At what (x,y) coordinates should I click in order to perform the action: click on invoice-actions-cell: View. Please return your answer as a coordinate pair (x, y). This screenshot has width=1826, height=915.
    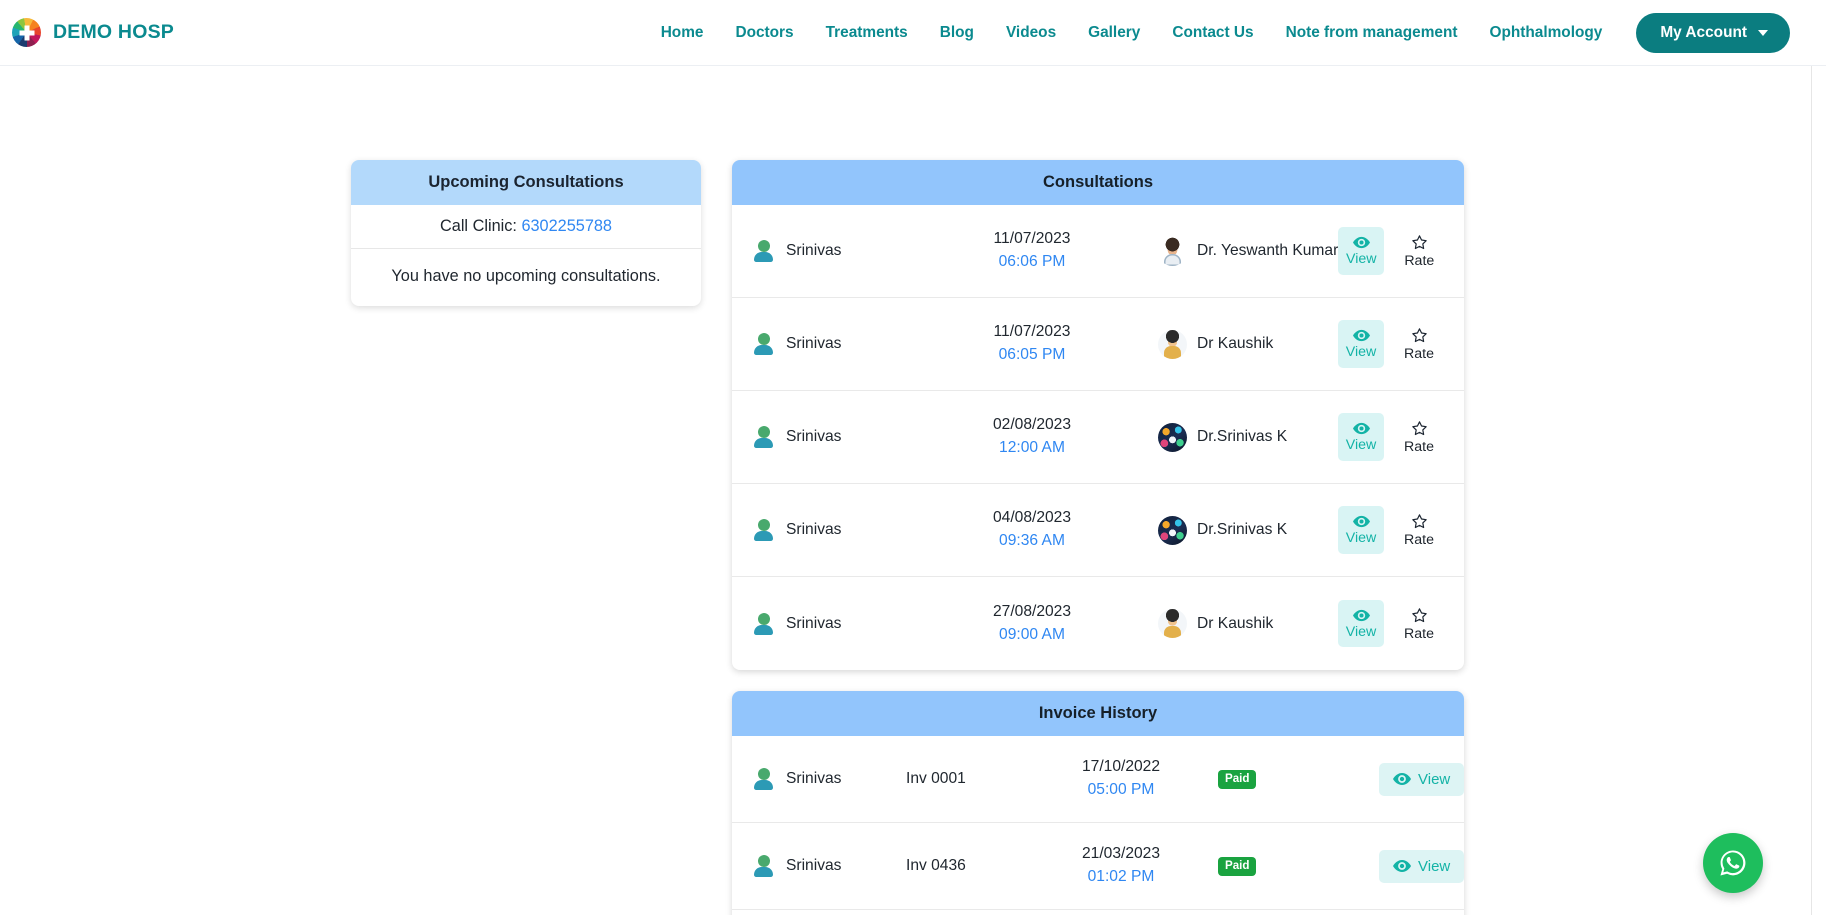
    Looking at the image, I should click on (1405, 866).